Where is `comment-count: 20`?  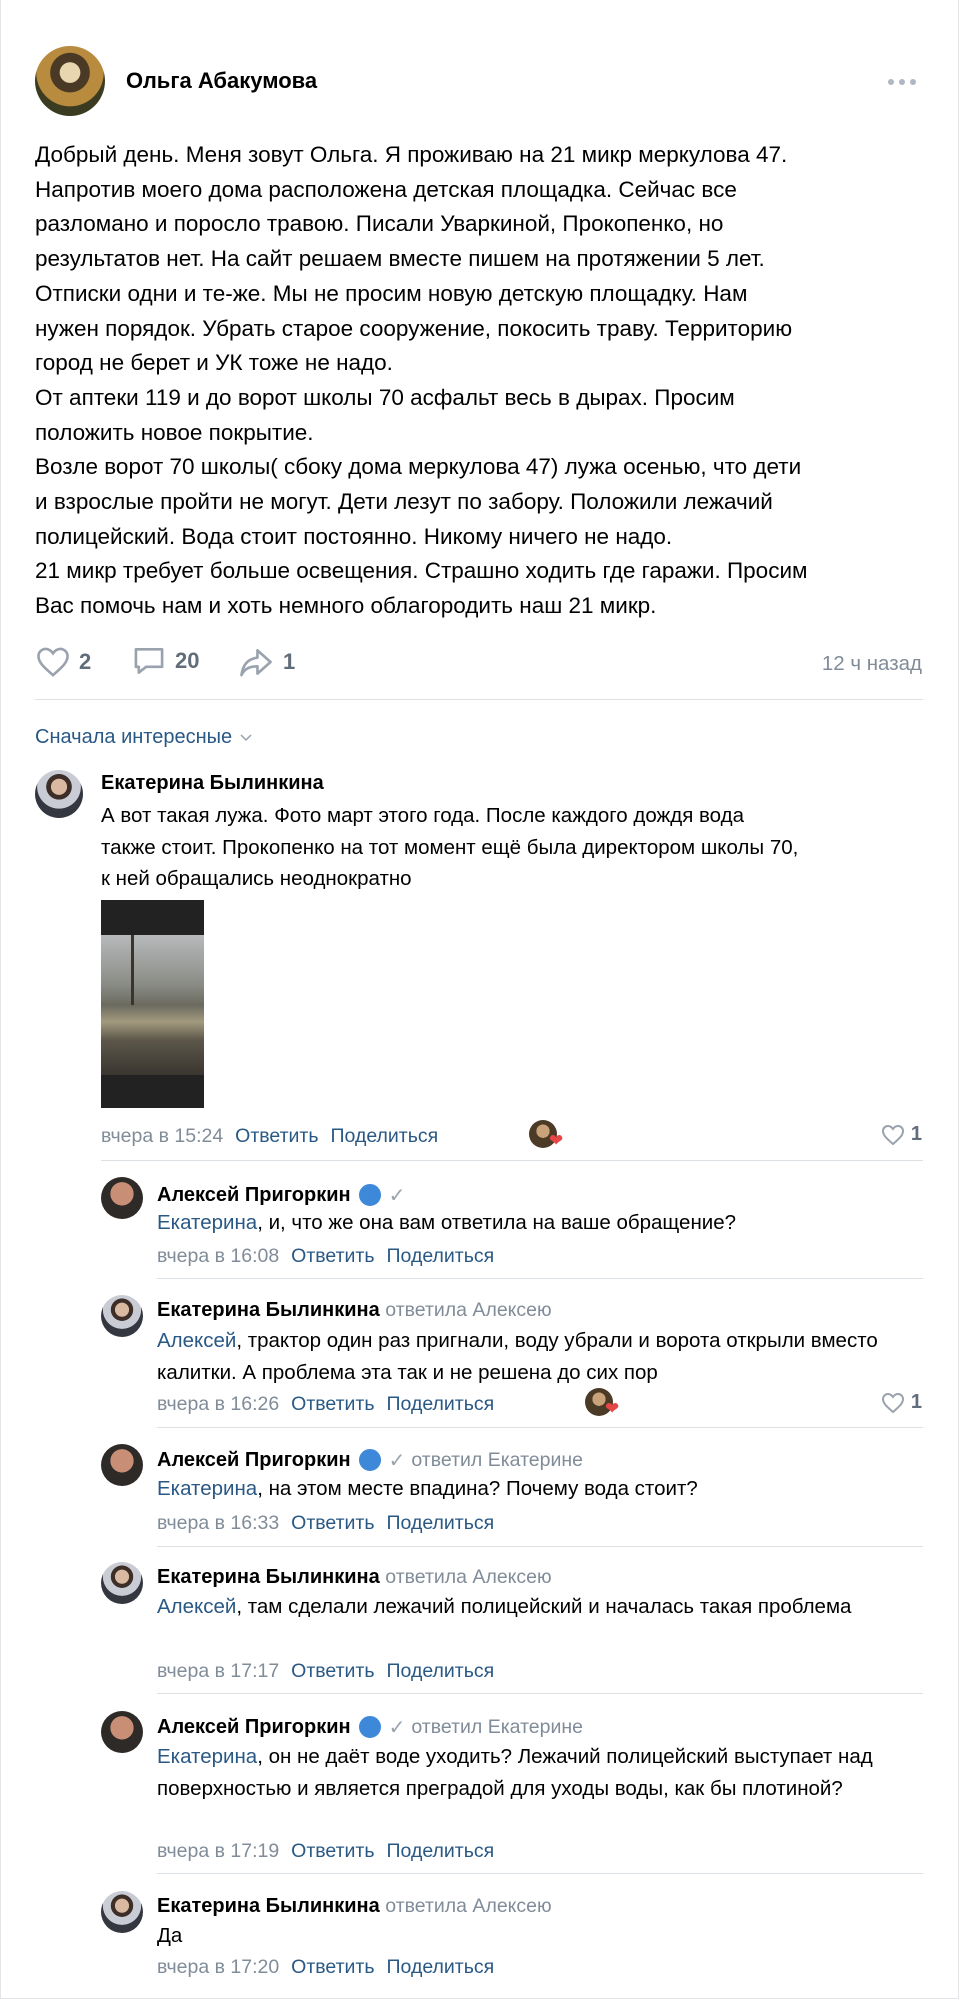
comment-count: 20 is located at coordinates (187, 660).